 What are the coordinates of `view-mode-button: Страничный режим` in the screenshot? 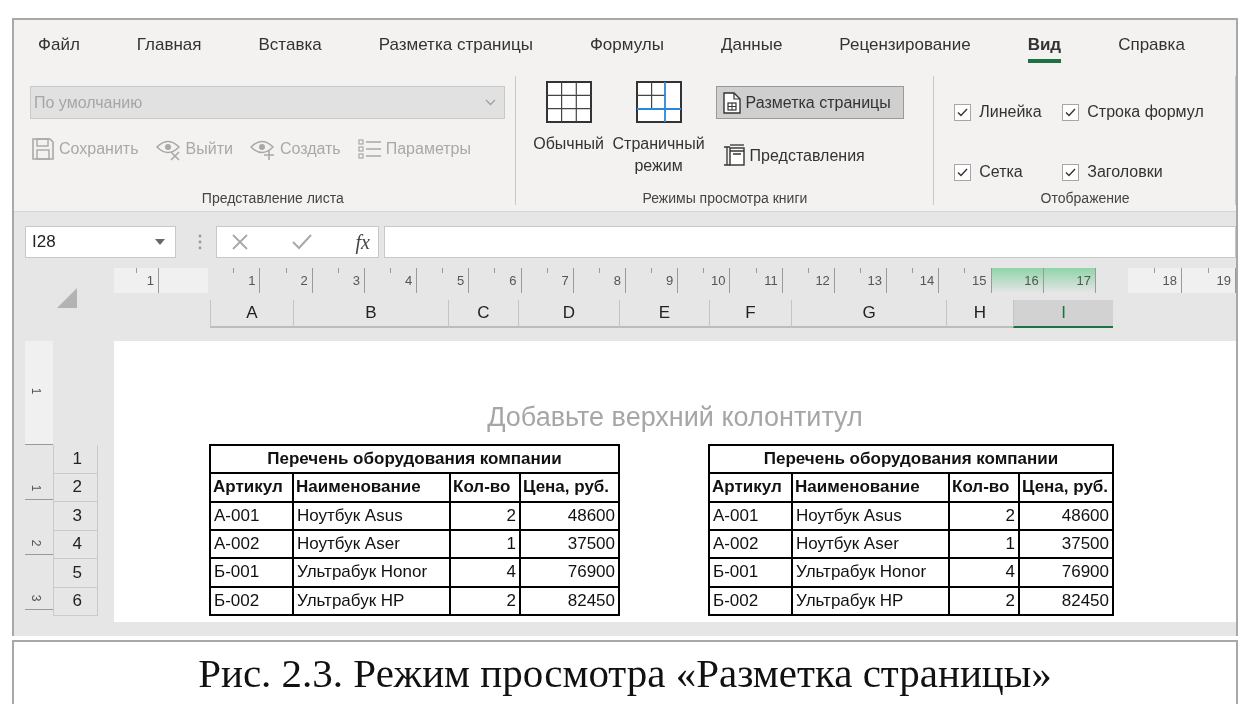 It's located at (658, 135).